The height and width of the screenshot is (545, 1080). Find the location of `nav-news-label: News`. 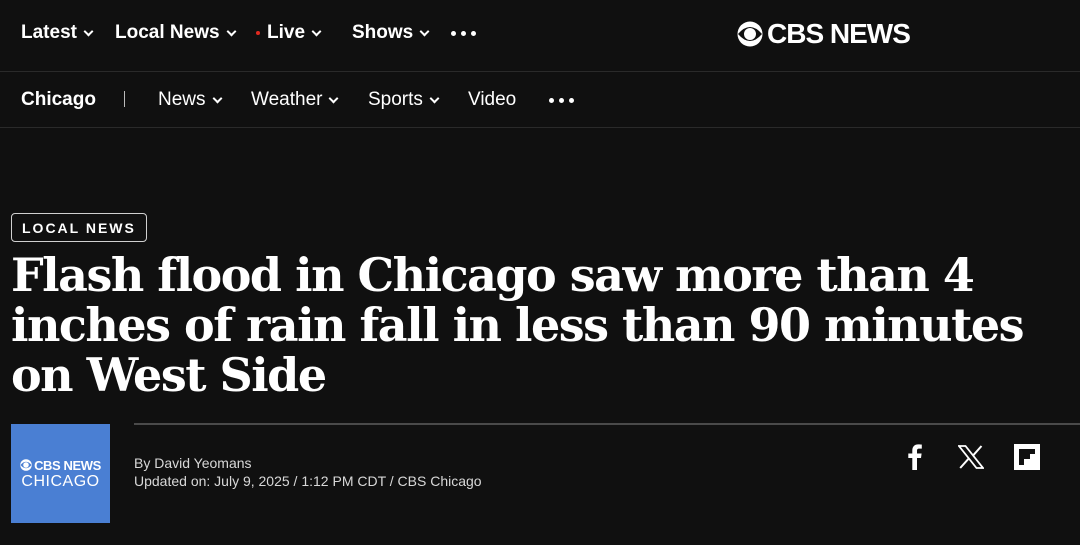

nav-news-label: News is located at coordinates (182, 99).